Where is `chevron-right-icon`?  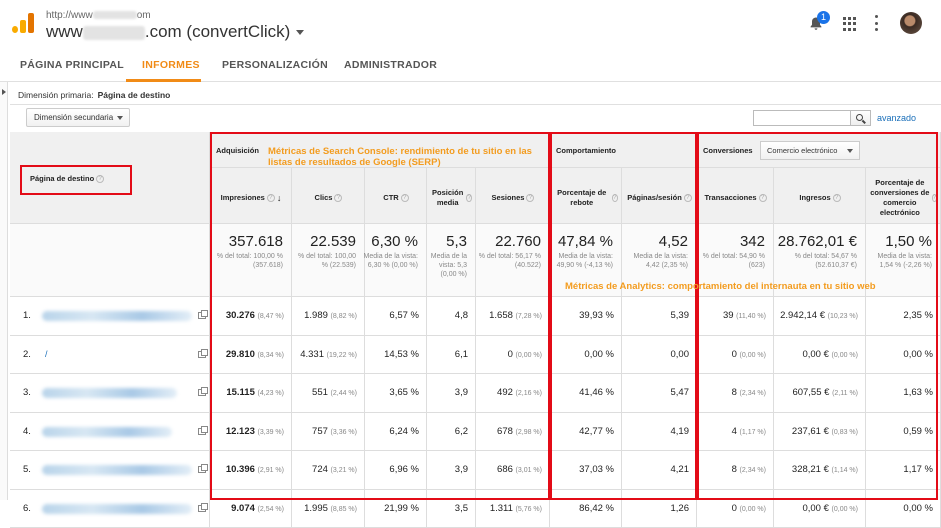
chevron-right-icon is located at coordinates (4, 92).